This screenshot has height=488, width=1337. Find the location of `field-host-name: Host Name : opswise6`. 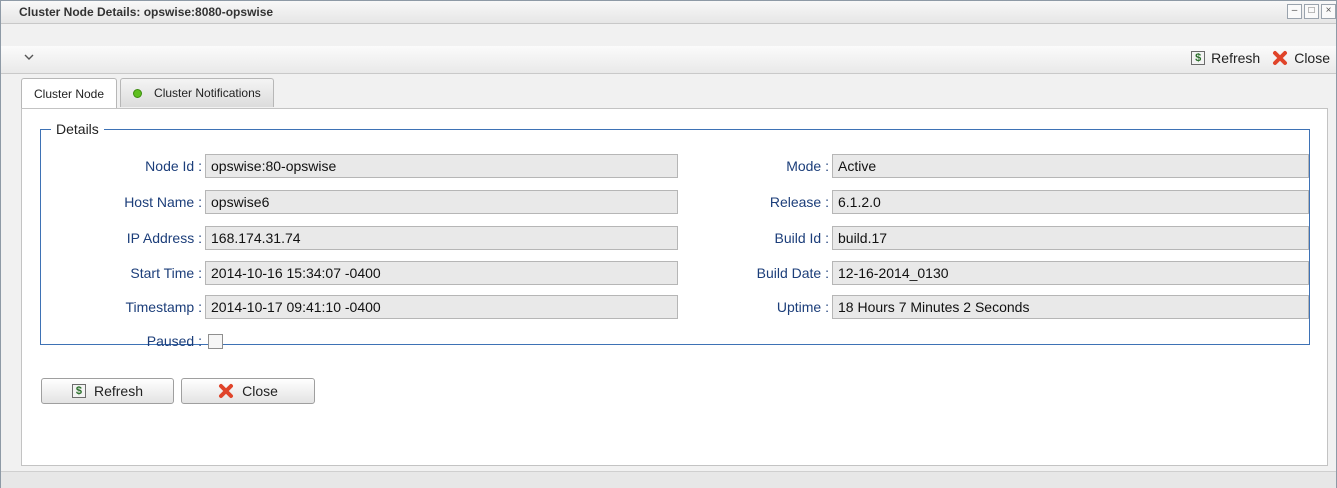

field-host-name: Host Name : opswise6 is located at coordinates (360, 202).